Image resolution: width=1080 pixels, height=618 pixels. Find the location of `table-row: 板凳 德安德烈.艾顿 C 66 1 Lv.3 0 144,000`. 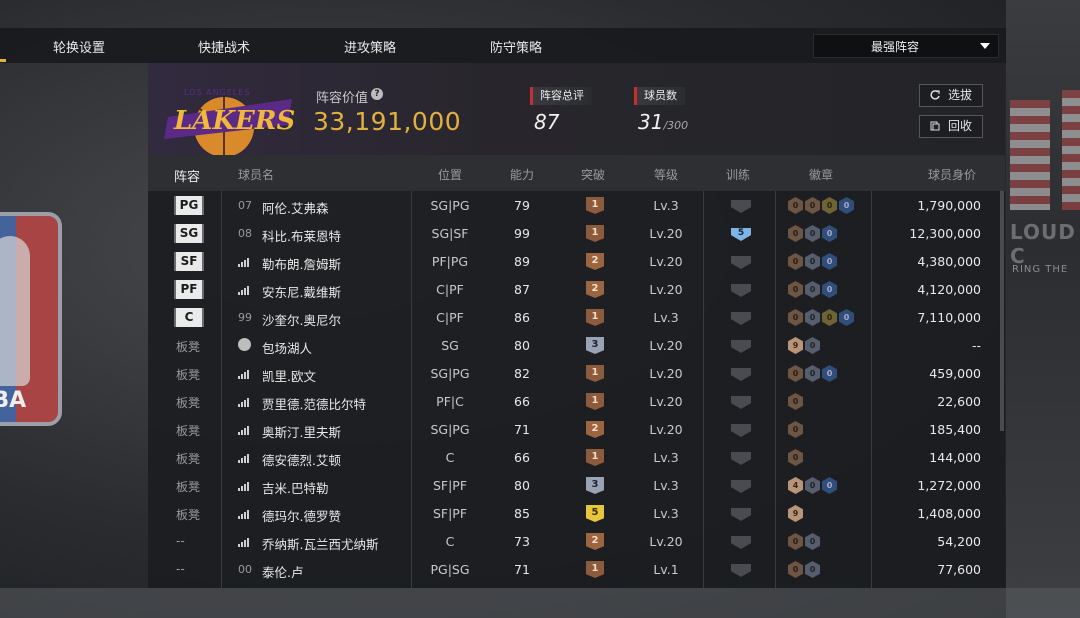

table-row: 板凳 德安德烈.艾顿 C 66 1 Lv.3 0 144,000 is located at coordinates (576, 458).